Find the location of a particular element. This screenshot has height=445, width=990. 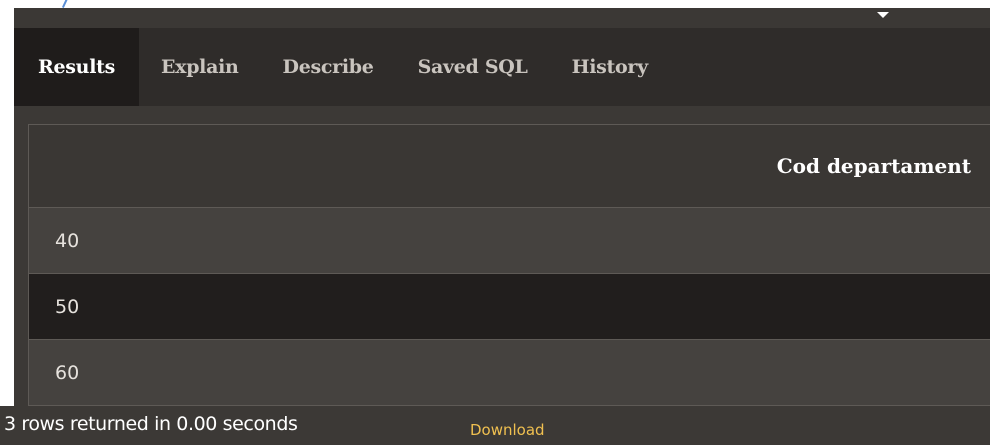

cursor-mark is located at coordinates (65, 4).